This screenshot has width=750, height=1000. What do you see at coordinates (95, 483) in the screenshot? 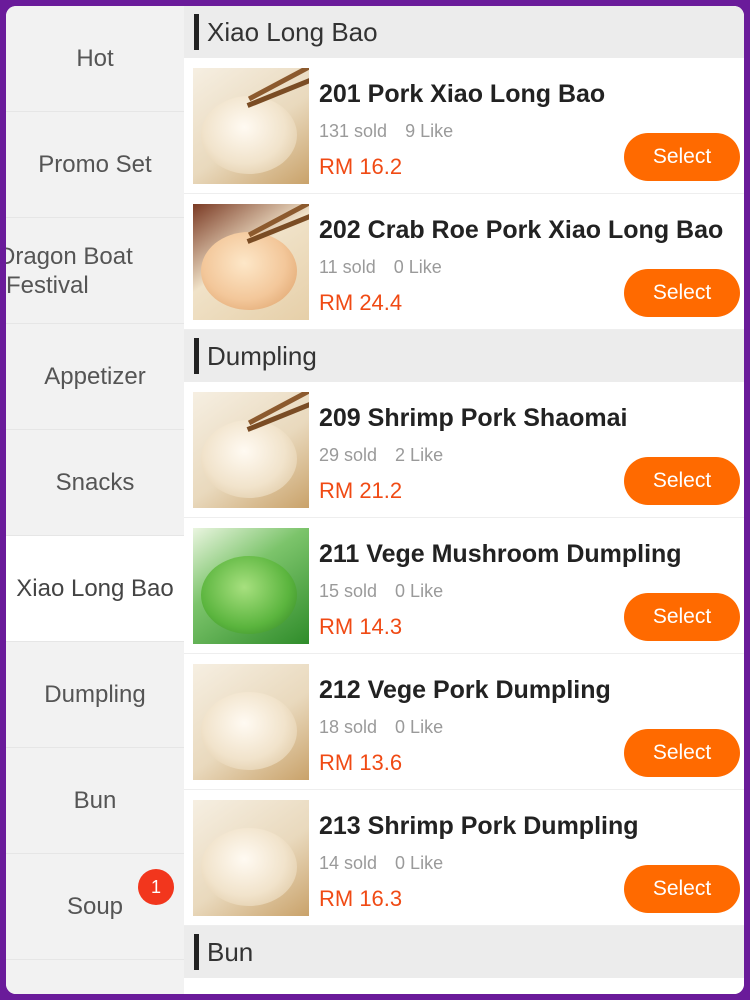
I see `sidebar-item-snacks: Snacks` at bounding box center [95, 483].